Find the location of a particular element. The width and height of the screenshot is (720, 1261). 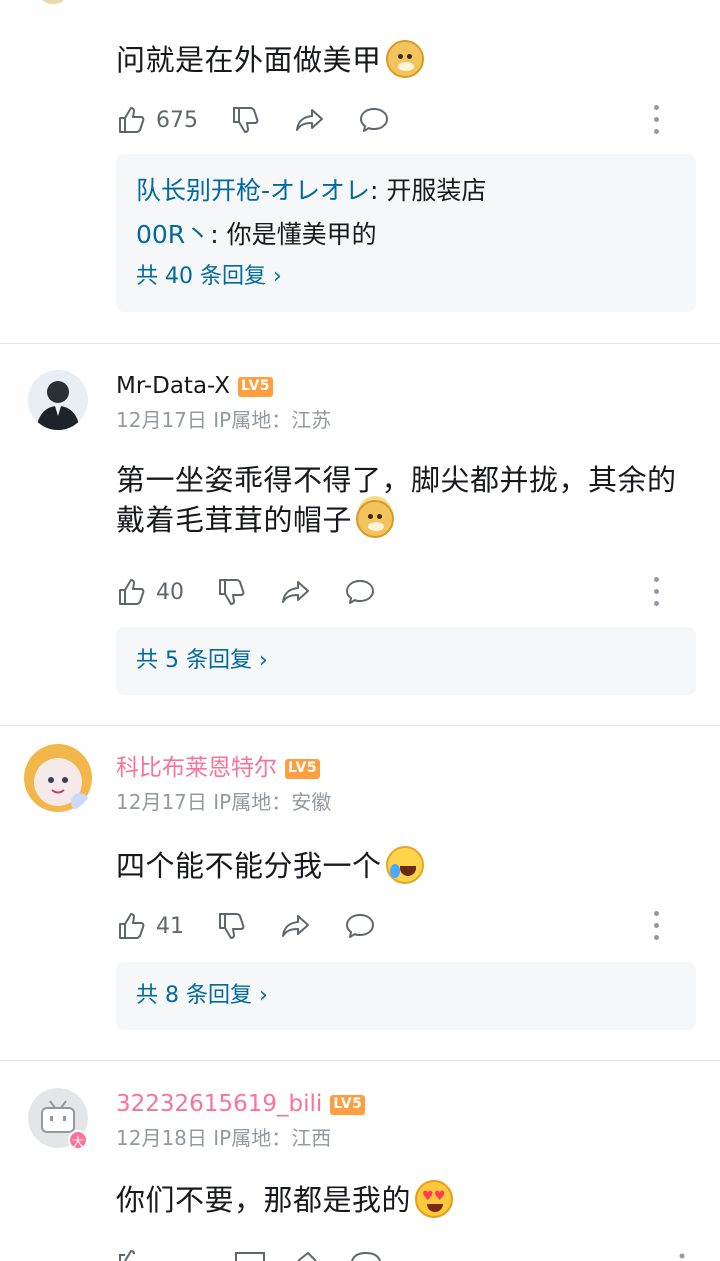

reply-preview-item: 队长别开枪-オレオレ: 开服装店 is located at coordinates (311, 190).